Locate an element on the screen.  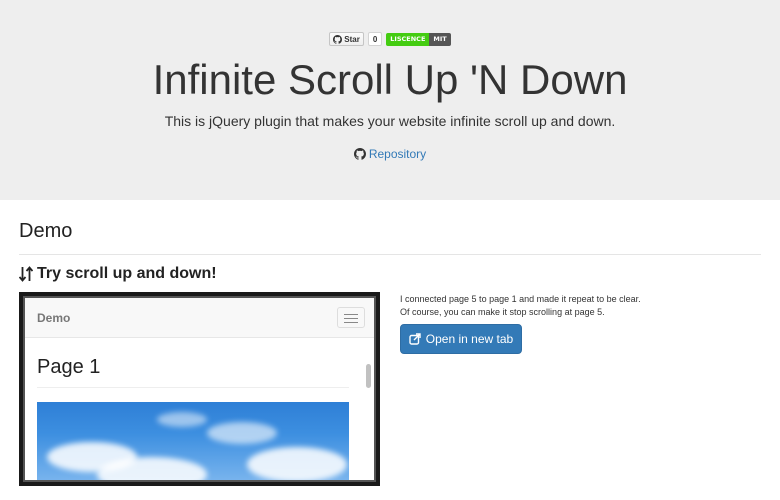
try-heading: Try scroll up and down! is located at coordinates (118, 274).